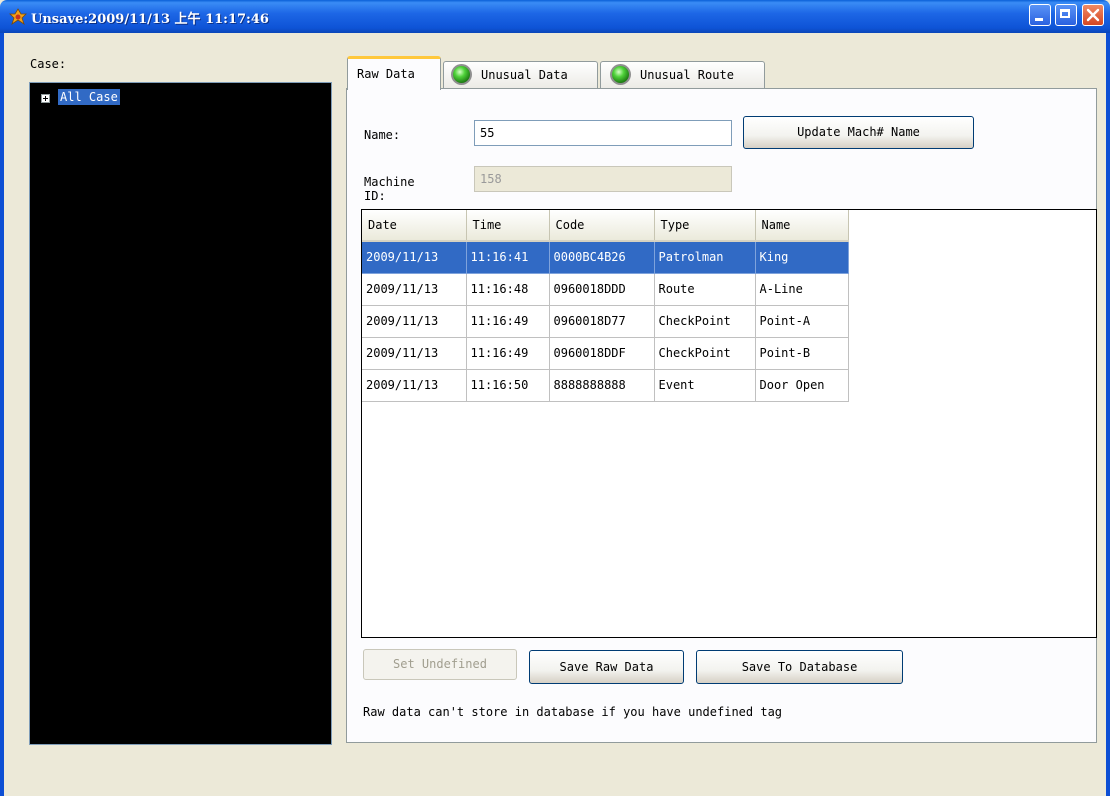 This screenshot has width=1110, height=796. What do you see at coordinates (705, 289) in the screenshot?
I see `cell-type: Route` at bounding box center [705, 289].